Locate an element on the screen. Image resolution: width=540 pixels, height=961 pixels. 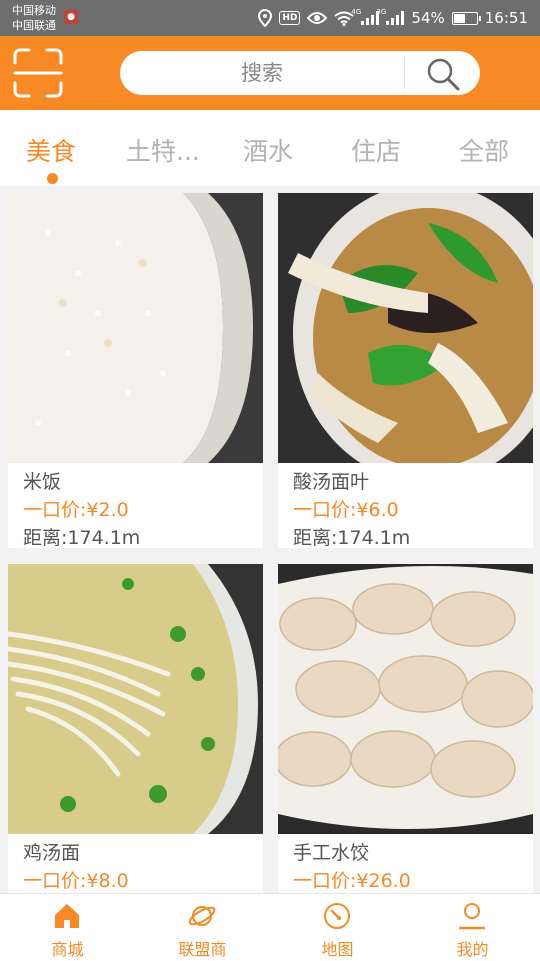
notification-icon: ● is located at coordinates (71, 17).